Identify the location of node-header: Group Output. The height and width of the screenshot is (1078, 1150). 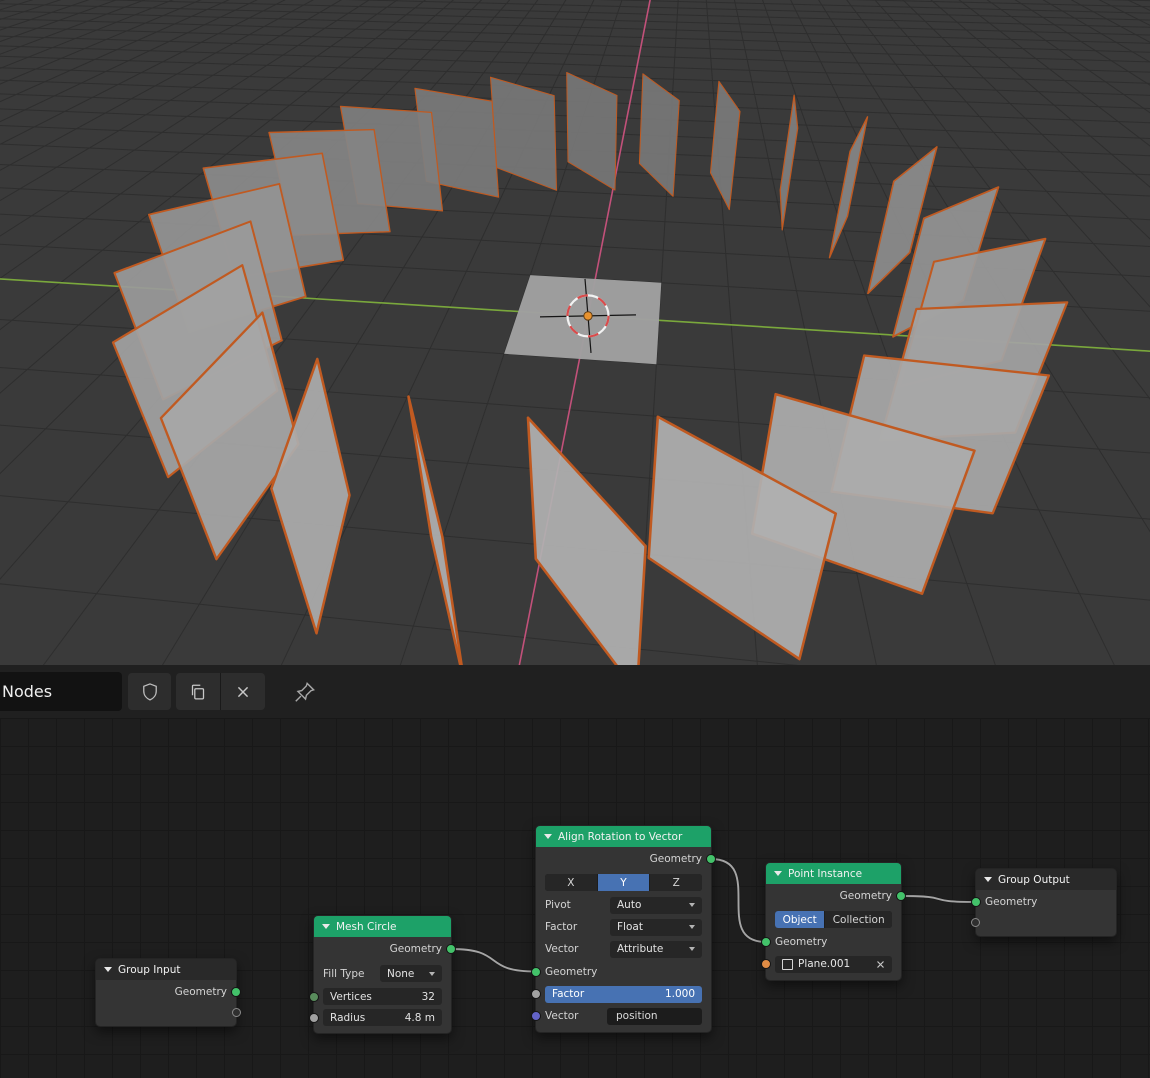
(1046, 879).